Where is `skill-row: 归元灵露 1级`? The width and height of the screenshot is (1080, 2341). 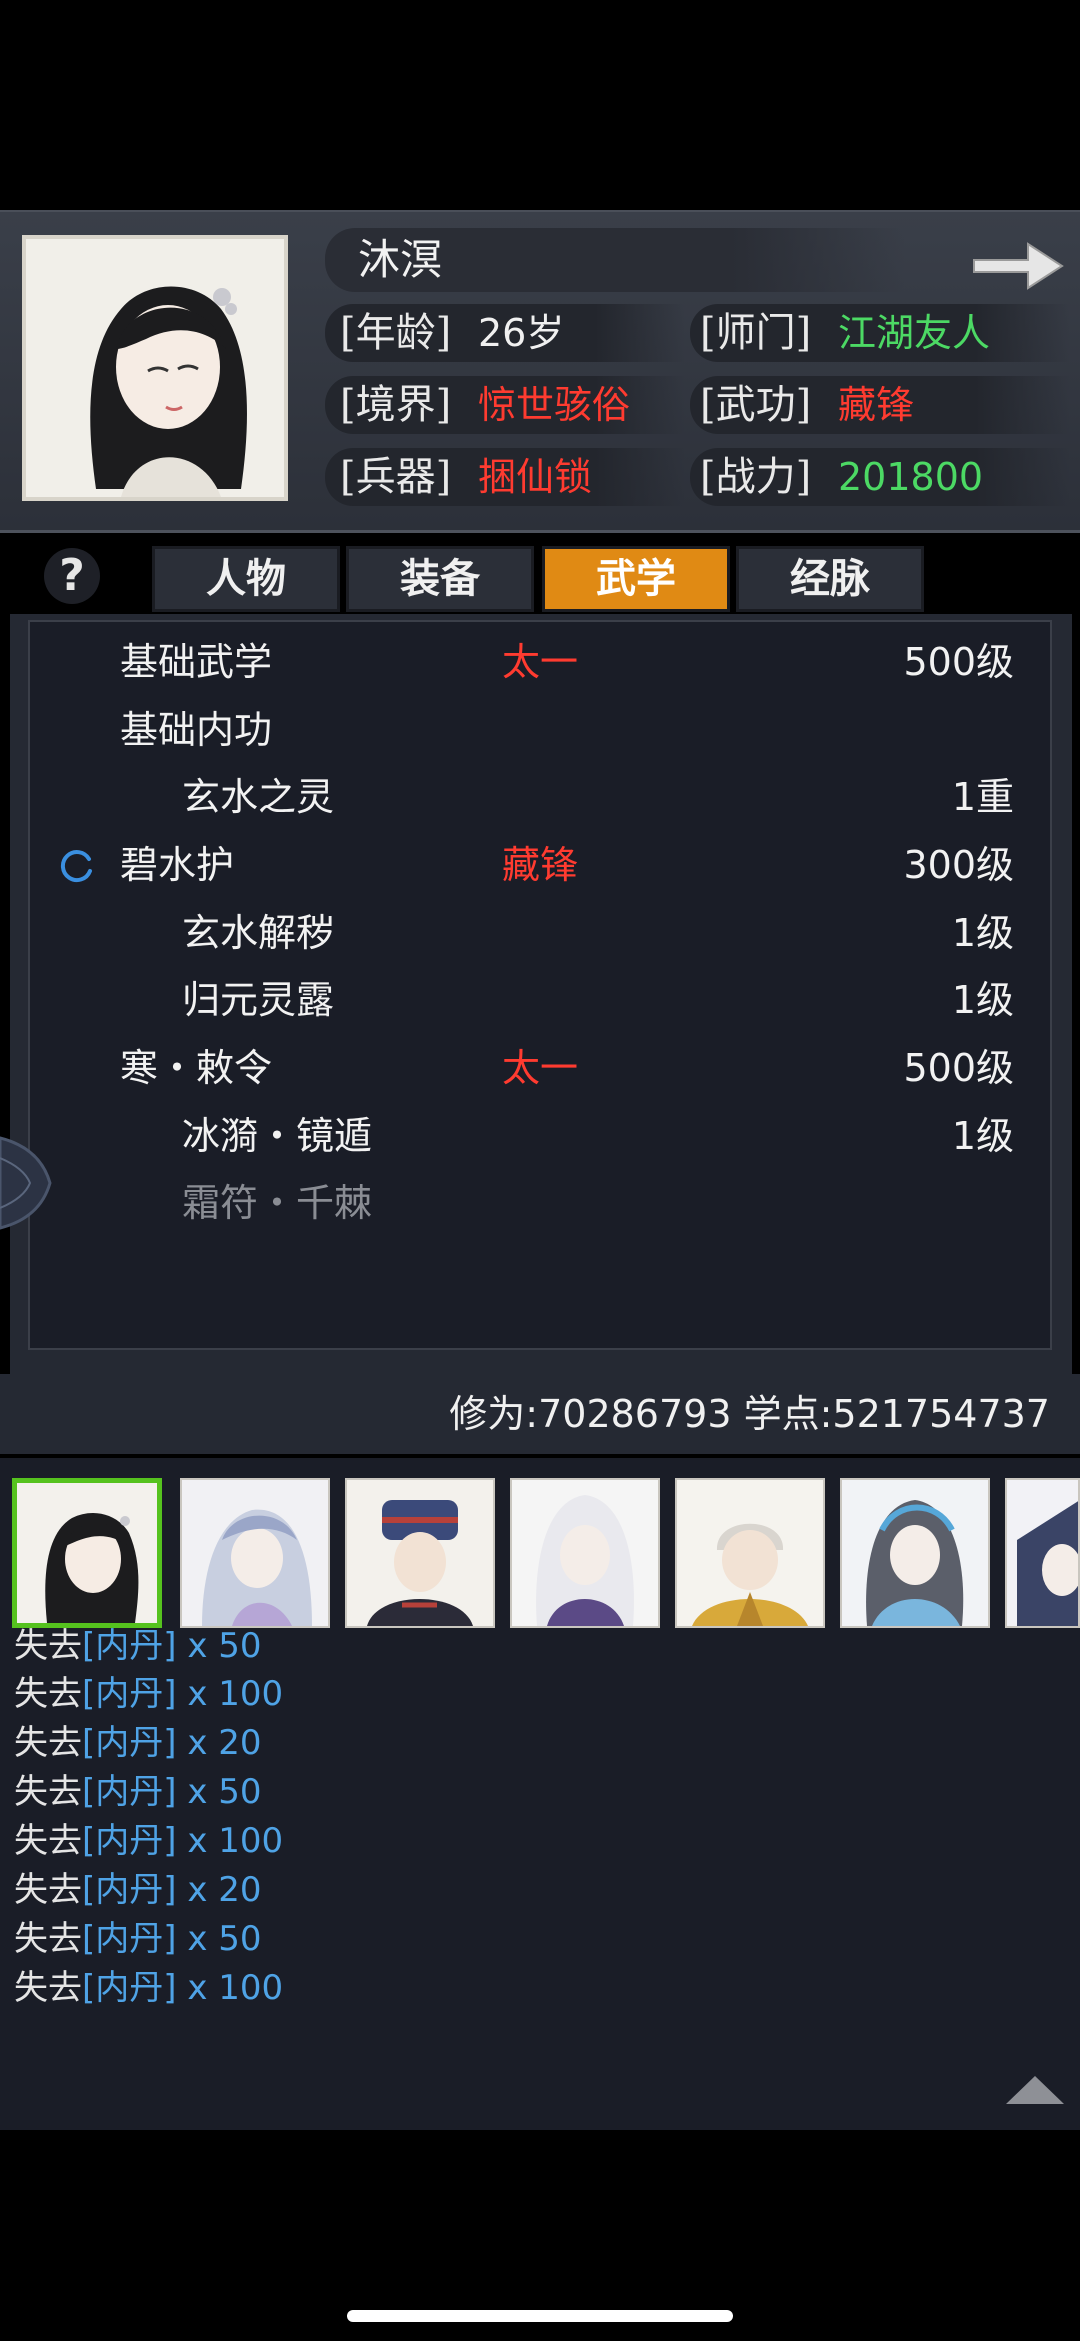
skill-row: 归元灵露 1级 is located at coordinates (542, 1000).